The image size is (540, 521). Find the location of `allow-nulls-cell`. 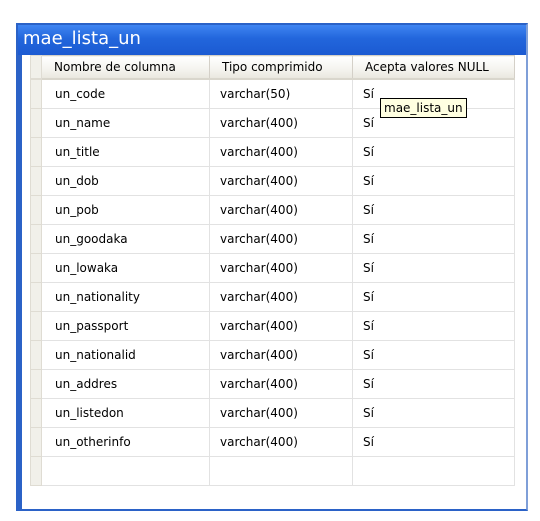

allow-nulls-cell is located at coordinates (433, 471).